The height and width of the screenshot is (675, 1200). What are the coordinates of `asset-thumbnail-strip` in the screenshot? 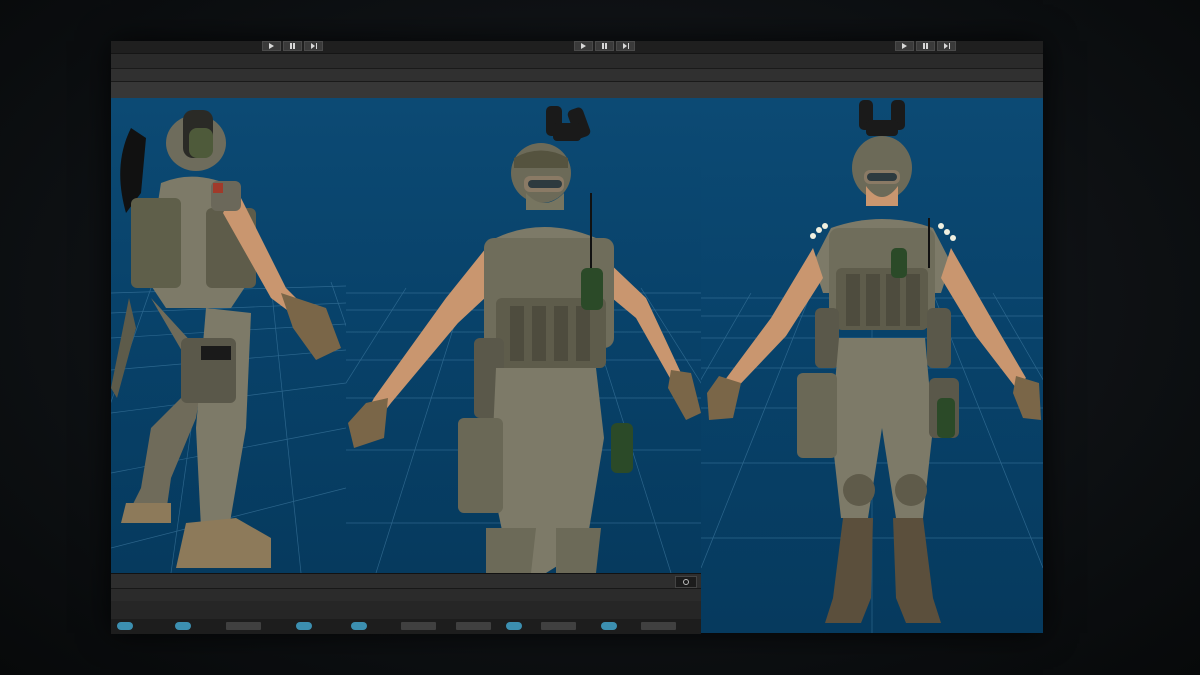 It's located at (406, 626).